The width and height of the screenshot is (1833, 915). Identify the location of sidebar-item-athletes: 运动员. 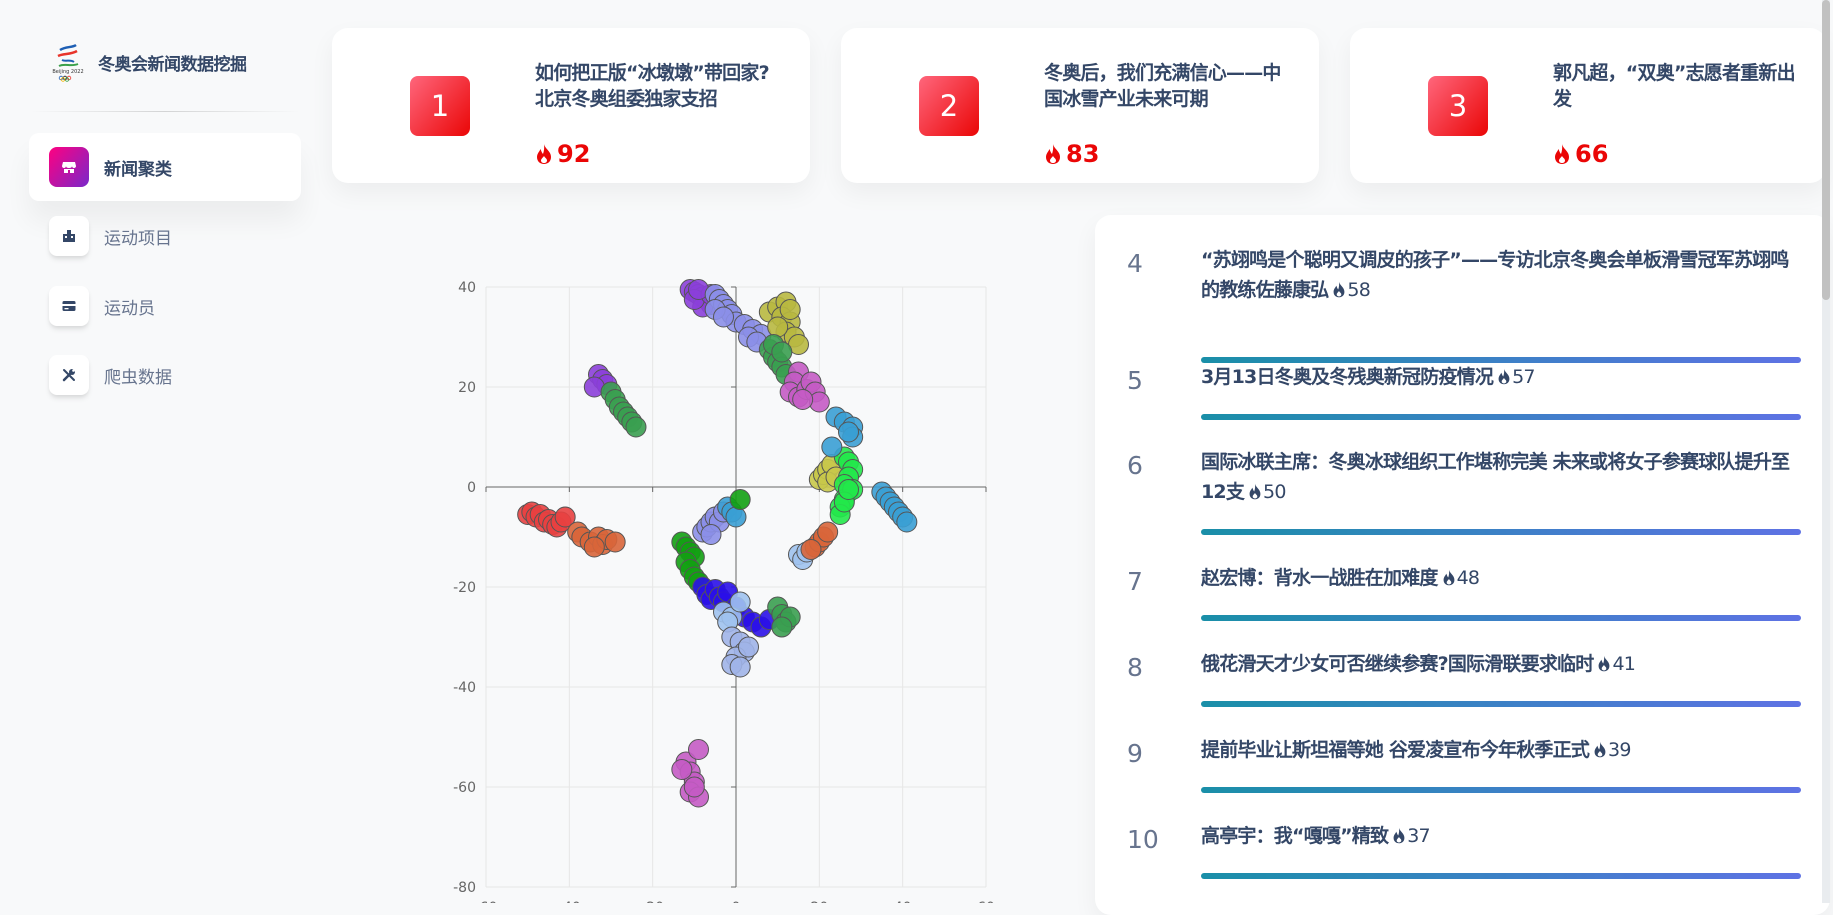
(165, 306).